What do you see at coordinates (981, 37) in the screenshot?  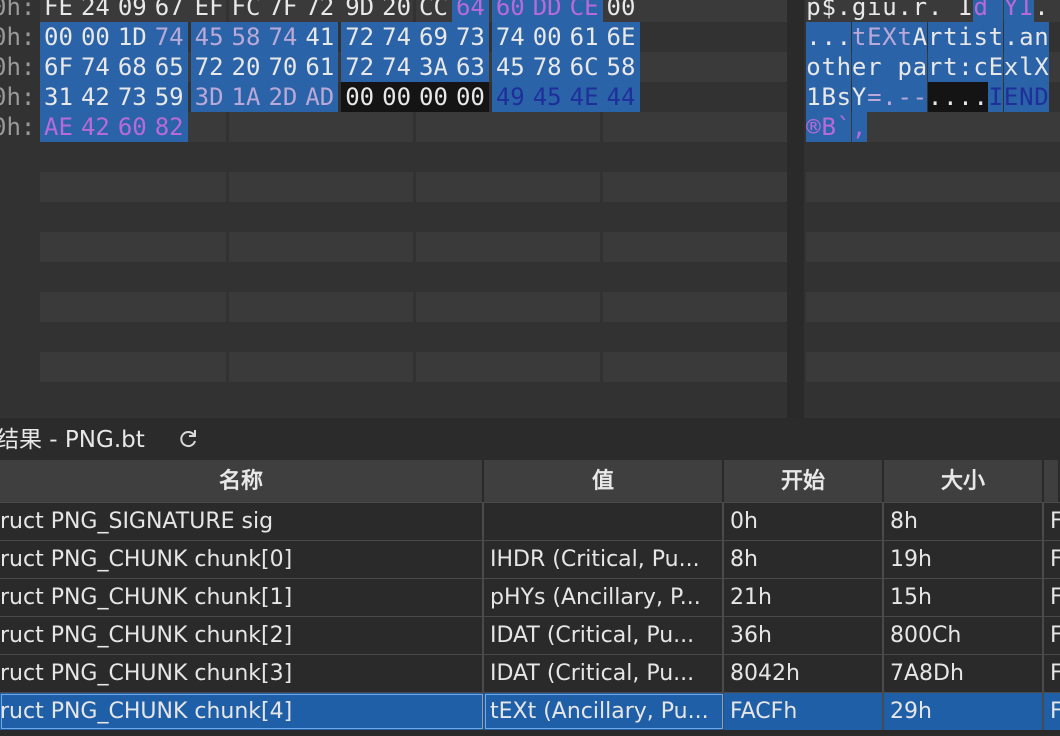 I see `ascii-char: s` at bounding box center [981, 37].